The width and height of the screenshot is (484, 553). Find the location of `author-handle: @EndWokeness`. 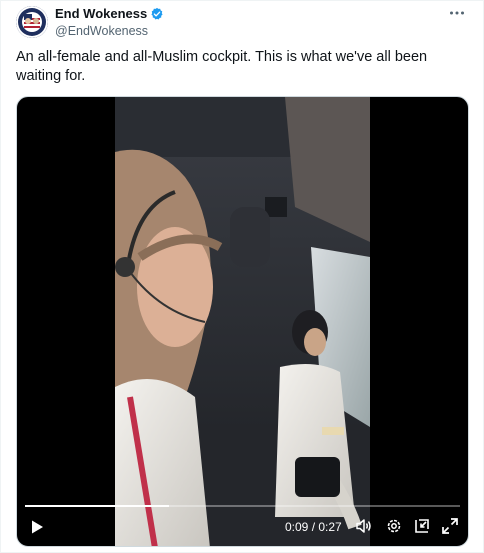

author-handle: @EndWokeness is located at coordinates (109, 31).